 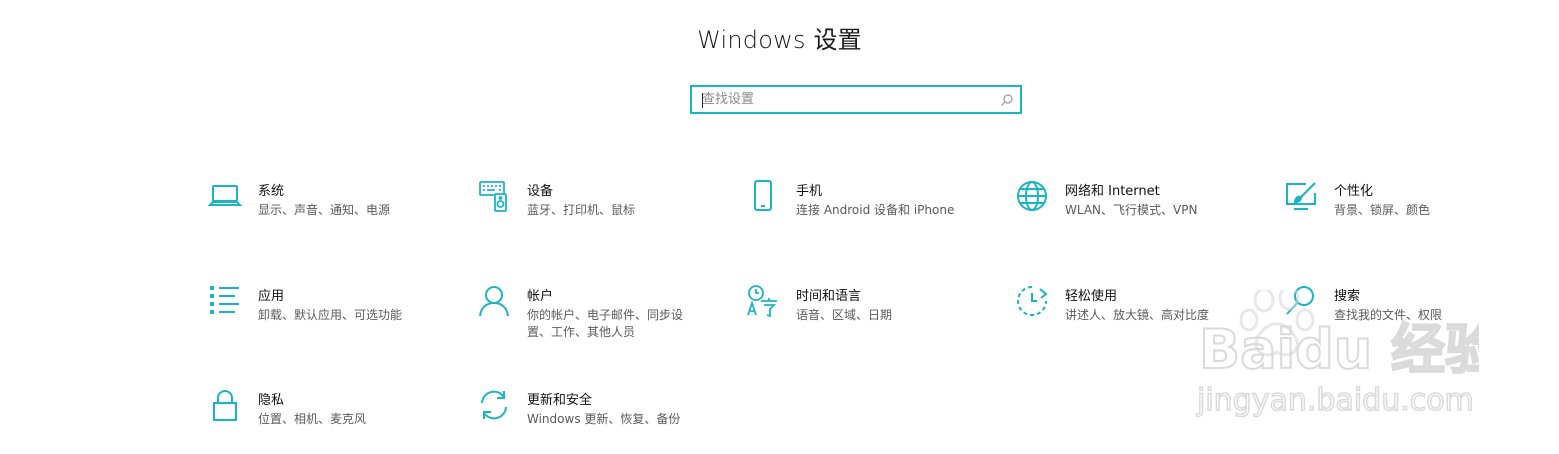 I want to click on tile-devices: 设备 蓝牙、打印机、鼠标, so click(x=602, y=217).